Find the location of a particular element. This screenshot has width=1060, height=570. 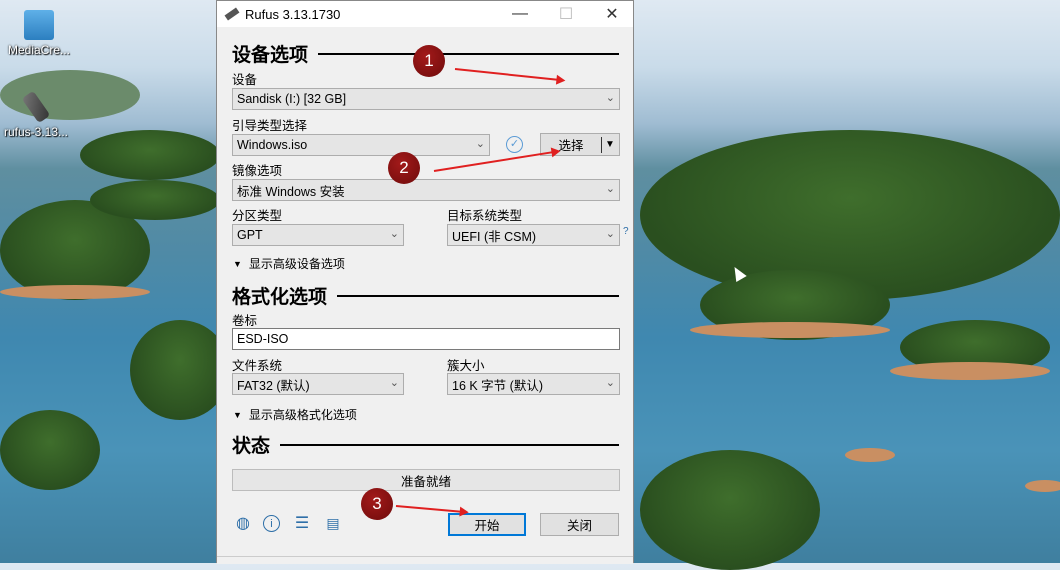

minimize-button: — is located at coordinates (520, 14).